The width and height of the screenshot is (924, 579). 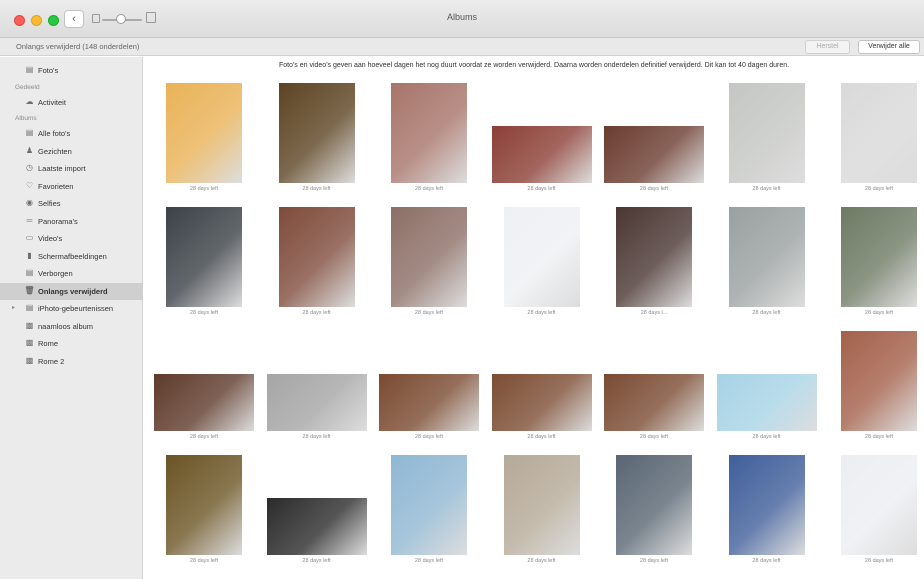 I want to click on sidebar-item-favorieten: ♡ Favorieten, so click(x=71, y=186).